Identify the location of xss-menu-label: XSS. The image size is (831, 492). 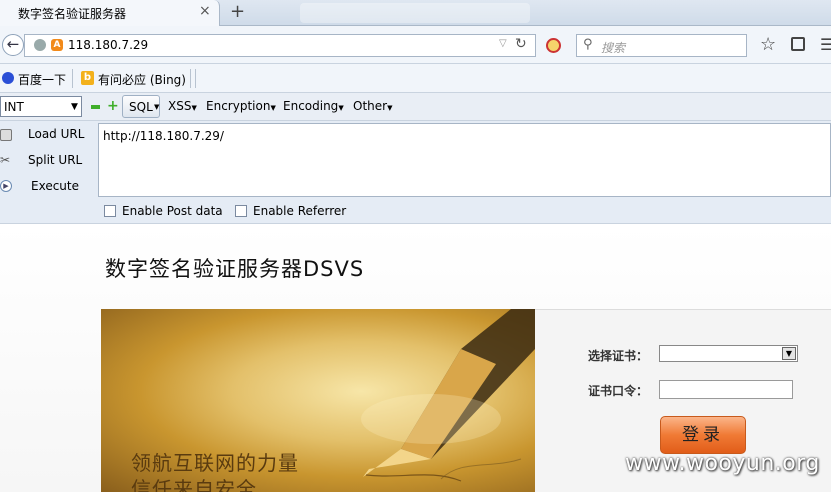
(180, 106).